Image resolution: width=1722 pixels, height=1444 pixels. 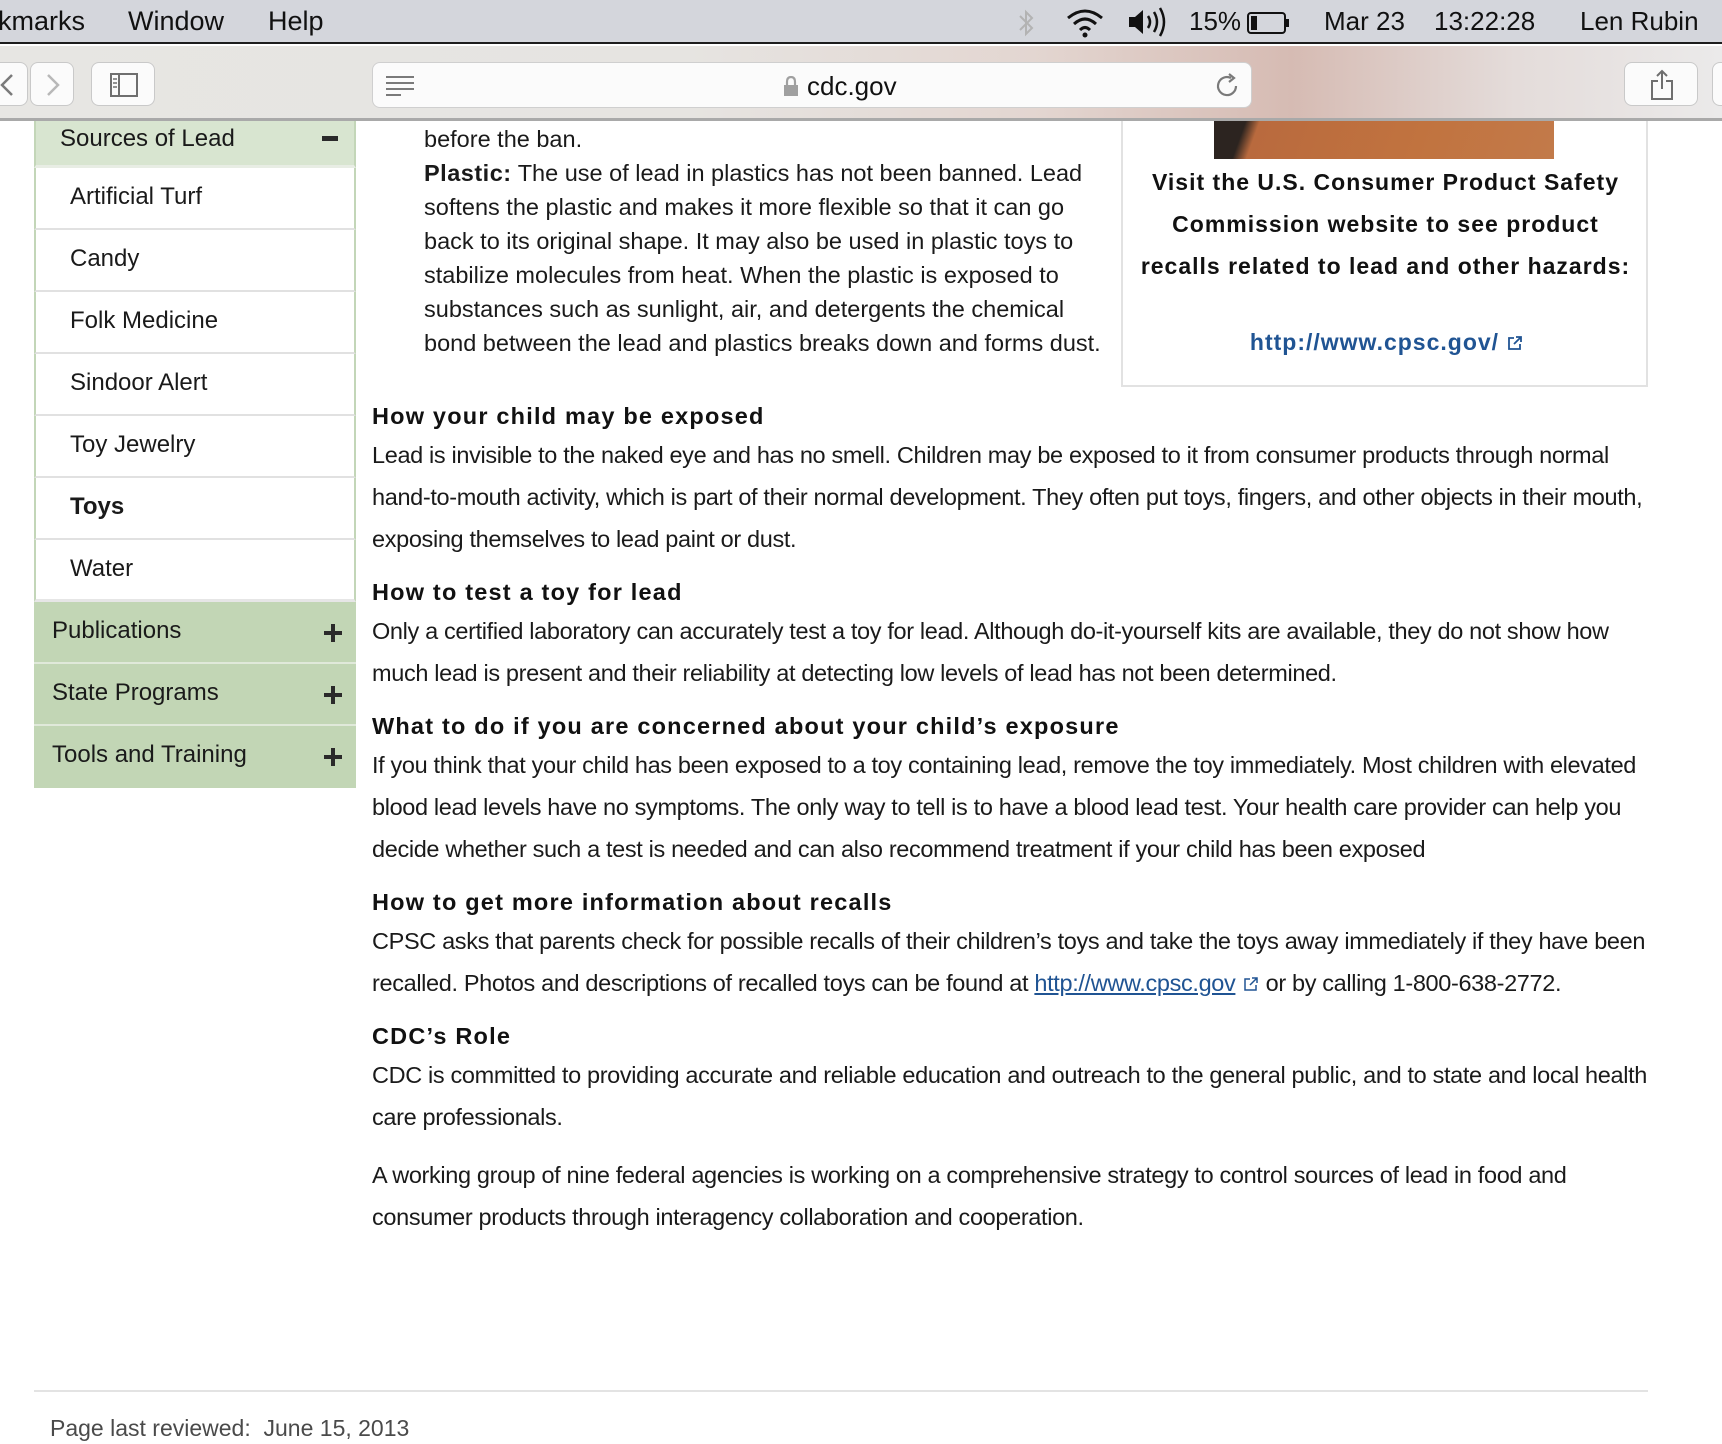 I want to click on menu-bookmarks: kmarks, so click(x=42, y=21).